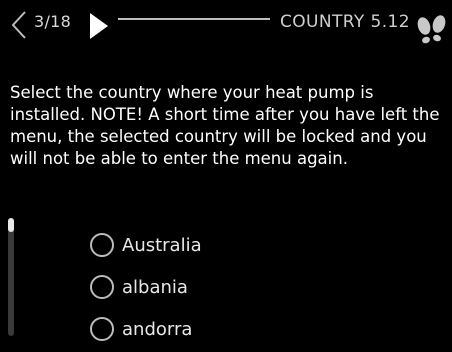 The image size is (452, 352). I want to click on country-label: Australia, so click(162, 245).